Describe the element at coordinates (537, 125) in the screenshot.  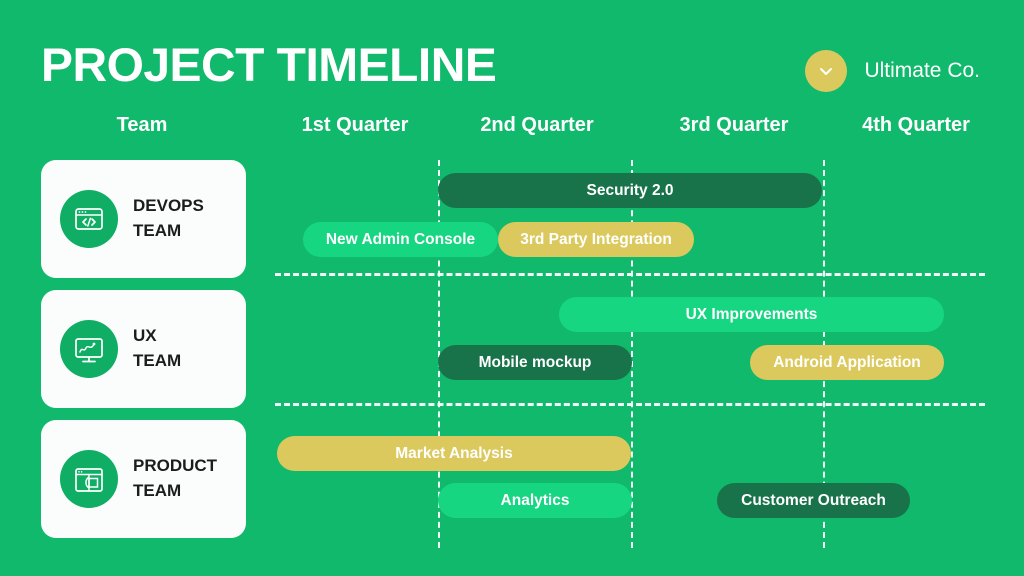
I see `column-header-2nd-quarter: 2nd Quarter` at that location.